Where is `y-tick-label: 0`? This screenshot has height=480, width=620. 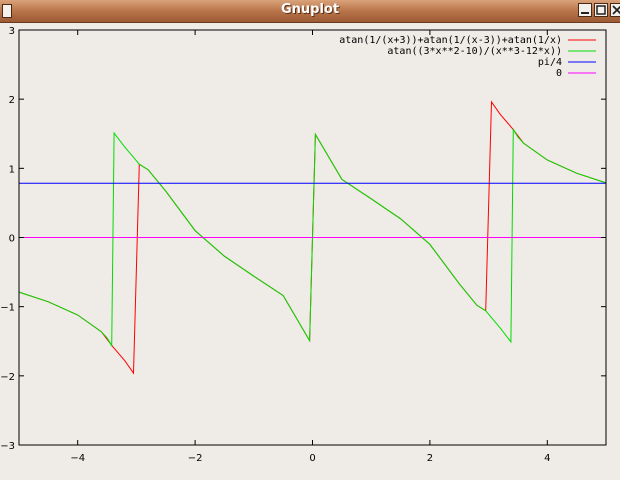
y-tick-label: 0 is located at coordinates (12, 239).